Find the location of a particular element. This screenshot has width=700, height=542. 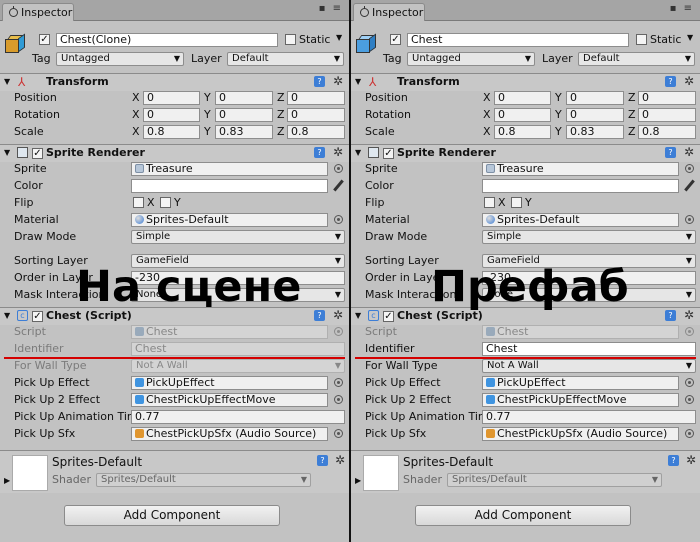

transform-header: ▼ ⅄ Transform ? ✲ is located at coordinates (525, 82).